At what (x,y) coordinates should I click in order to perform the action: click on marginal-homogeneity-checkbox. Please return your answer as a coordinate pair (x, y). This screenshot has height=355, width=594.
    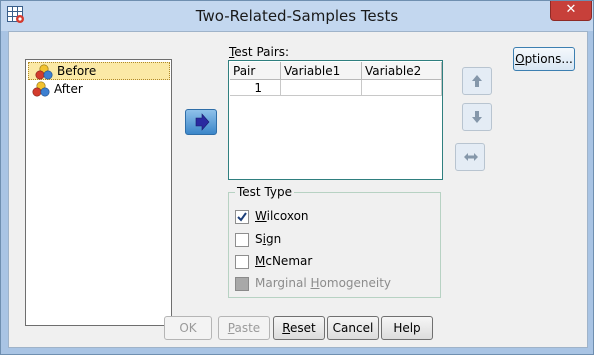
    Looking at the image, I should click on (242, 284).